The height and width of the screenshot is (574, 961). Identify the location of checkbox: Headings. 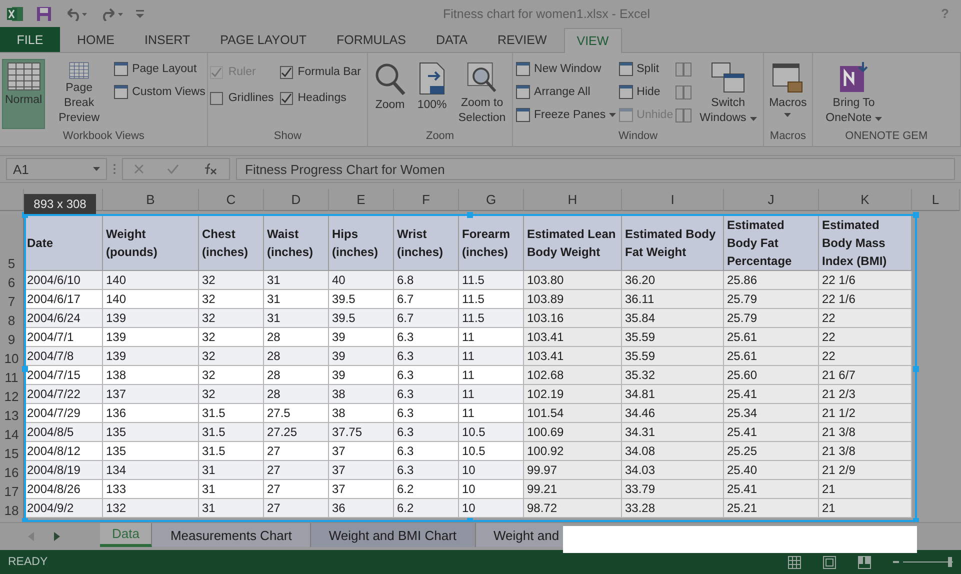
(323, 98).